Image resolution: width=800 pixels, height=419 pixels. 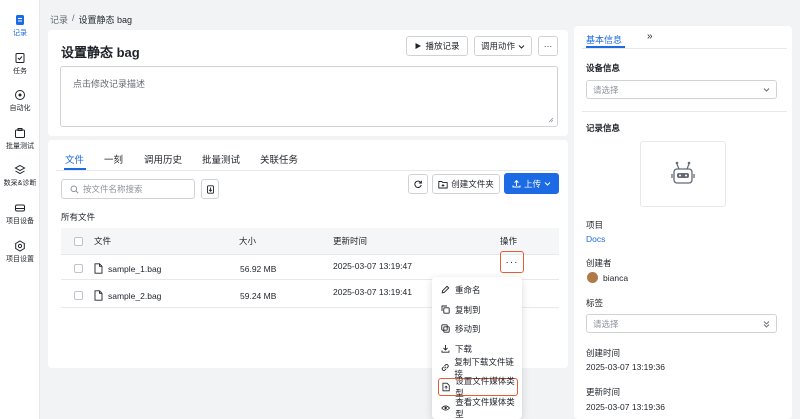 I want to click on record-description-input: 点击修改记录描述, so click(x=309, y=96).